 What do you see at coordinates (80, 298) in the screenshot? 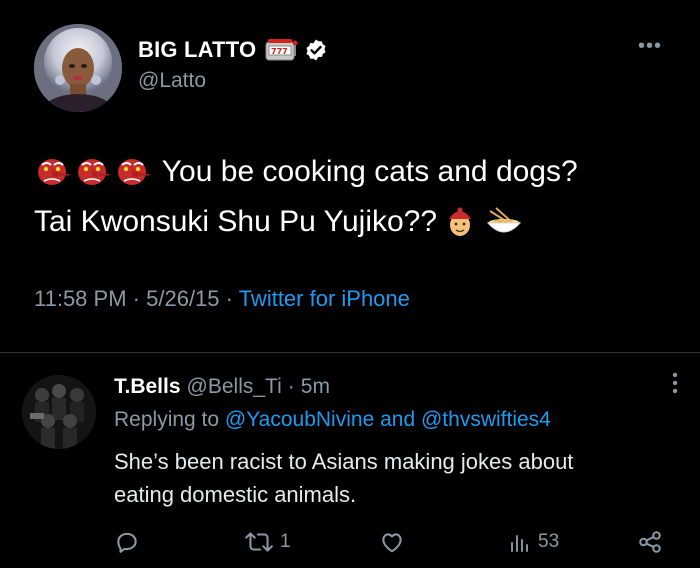
I see `tweet-time: 11:58 PM` at bounding box center [80, 298].